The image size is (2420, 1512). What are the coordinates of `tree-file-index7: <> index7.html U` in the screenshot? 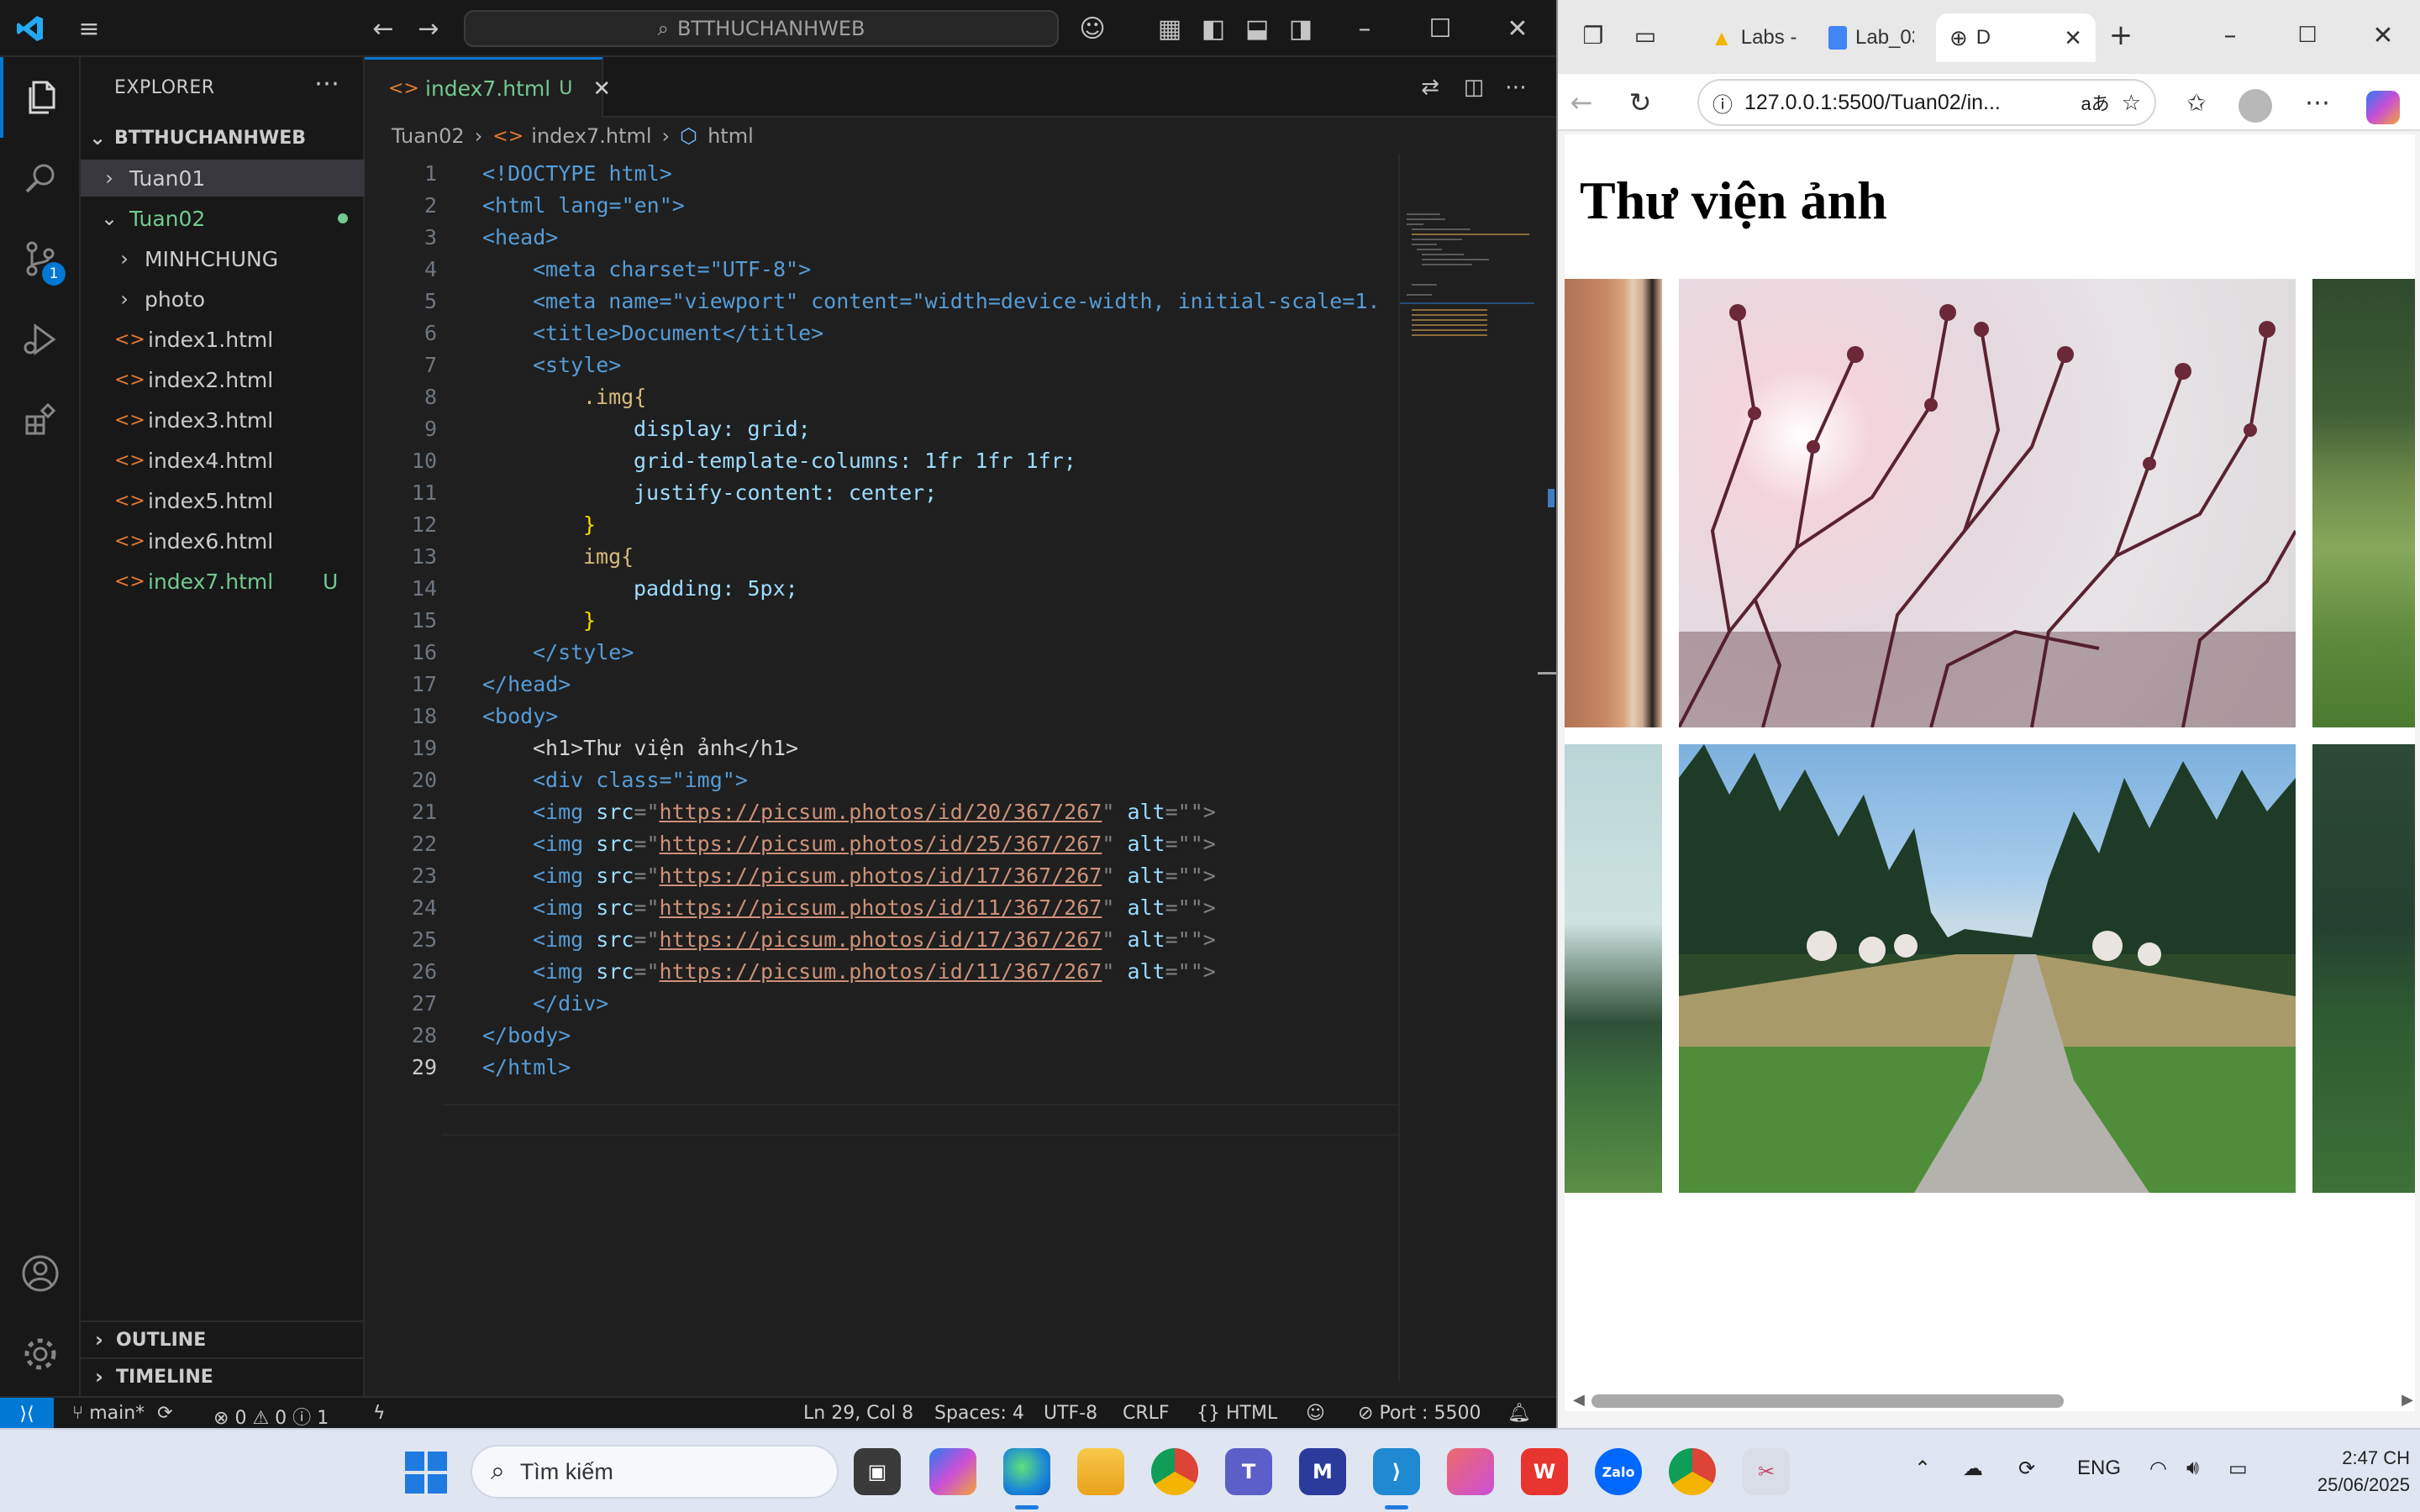 It's located at (223, 581).